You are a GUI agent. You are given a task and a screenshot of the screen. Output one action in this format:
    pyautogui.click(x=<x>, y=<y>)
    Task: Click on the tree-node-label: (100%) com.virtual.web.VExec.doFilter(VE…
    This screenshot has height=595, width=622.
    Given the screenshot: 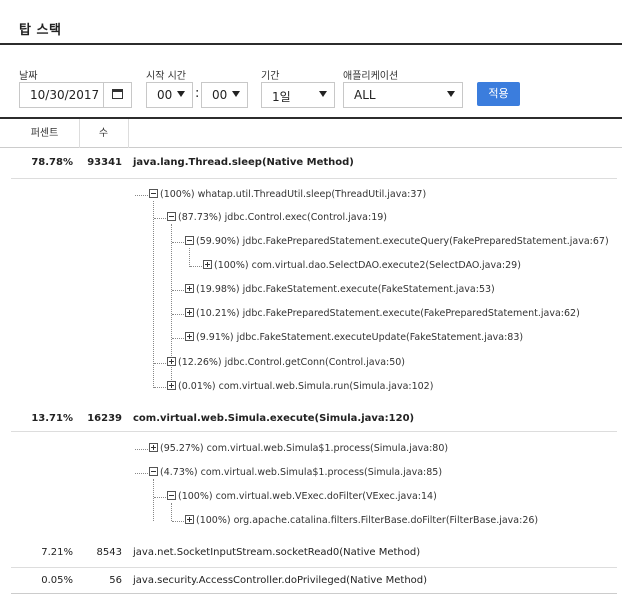 What is the action you would take?
    pyautogui.click(x=307, y=496)
    